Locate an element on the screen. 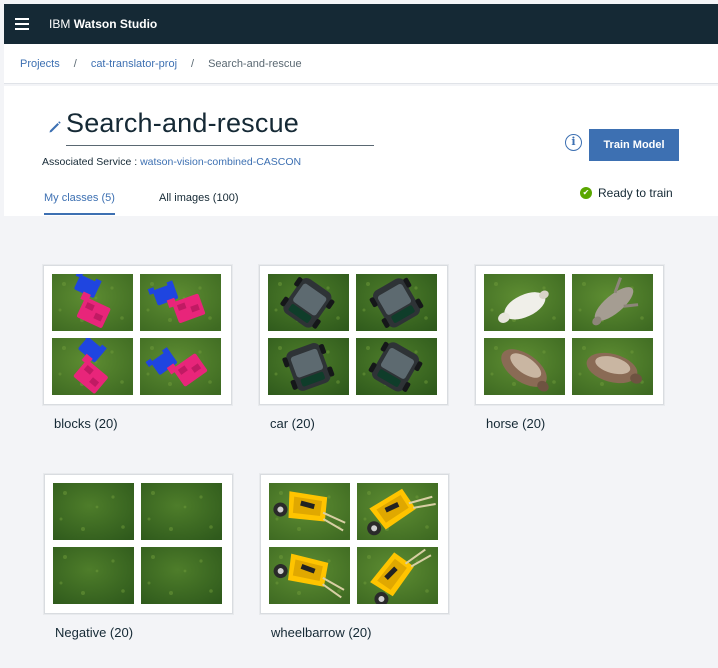  horse-grey-thumbnail is located at coordinates (612, 302).